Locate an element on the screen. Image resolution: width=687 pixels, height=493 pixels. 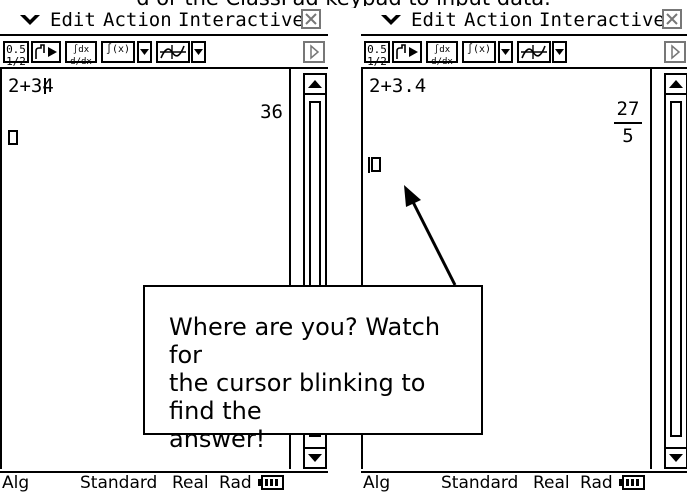
result-value: 36 is located at coordinates (271, 112).